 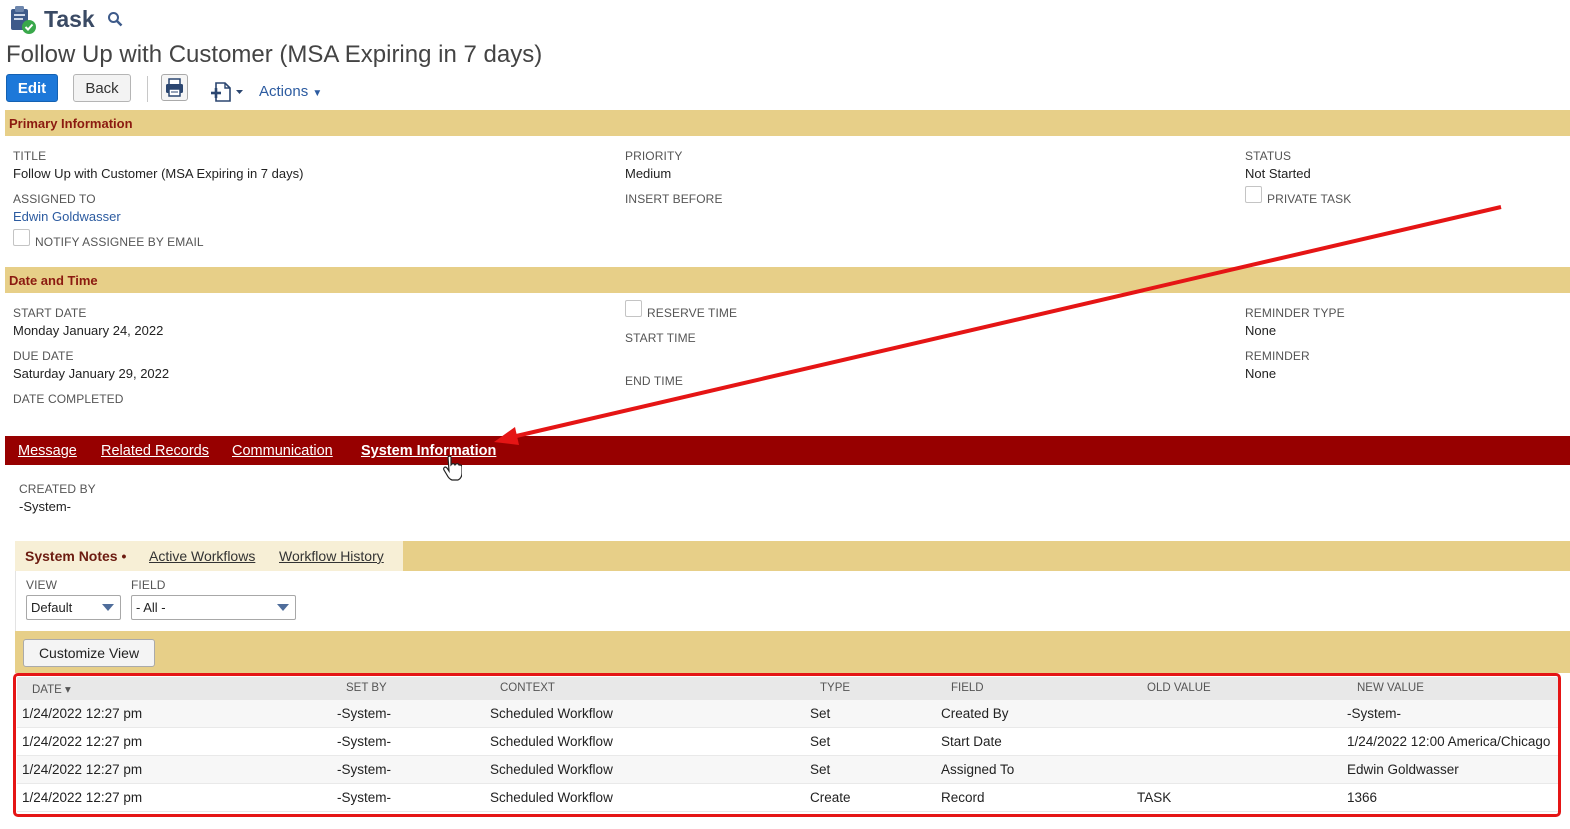 I want to click on private-task-label: PRIVATE TASK, so click(x=1309, y=199).